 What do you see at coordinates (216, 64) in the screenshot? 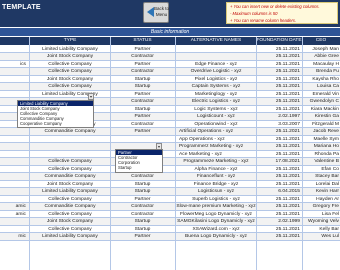
I see `alternative-name-cell: Edge Finance - xyz` at bounding box center [216, 64].